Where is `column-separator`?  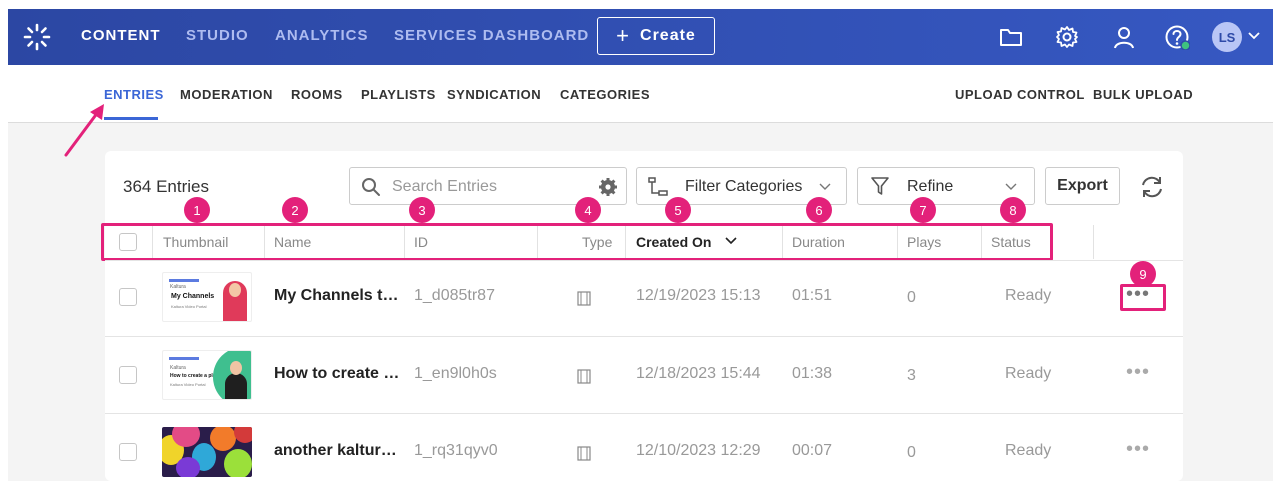
column-separator is located at coordinates (1093, 242).